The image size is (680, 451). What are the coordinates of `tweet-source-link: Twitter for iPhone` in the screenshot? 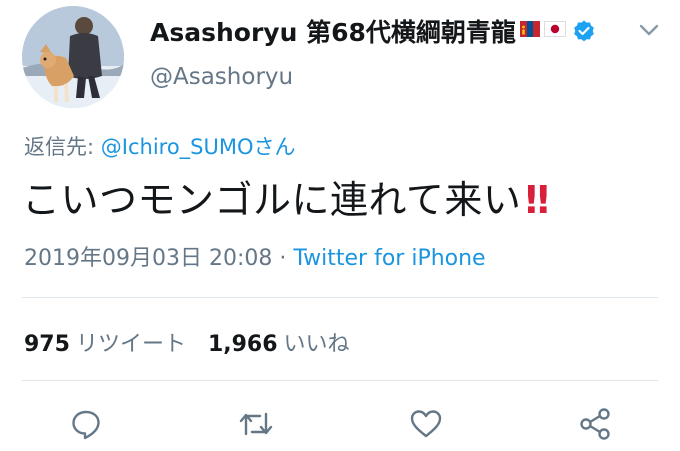 It's located at (389, 258).